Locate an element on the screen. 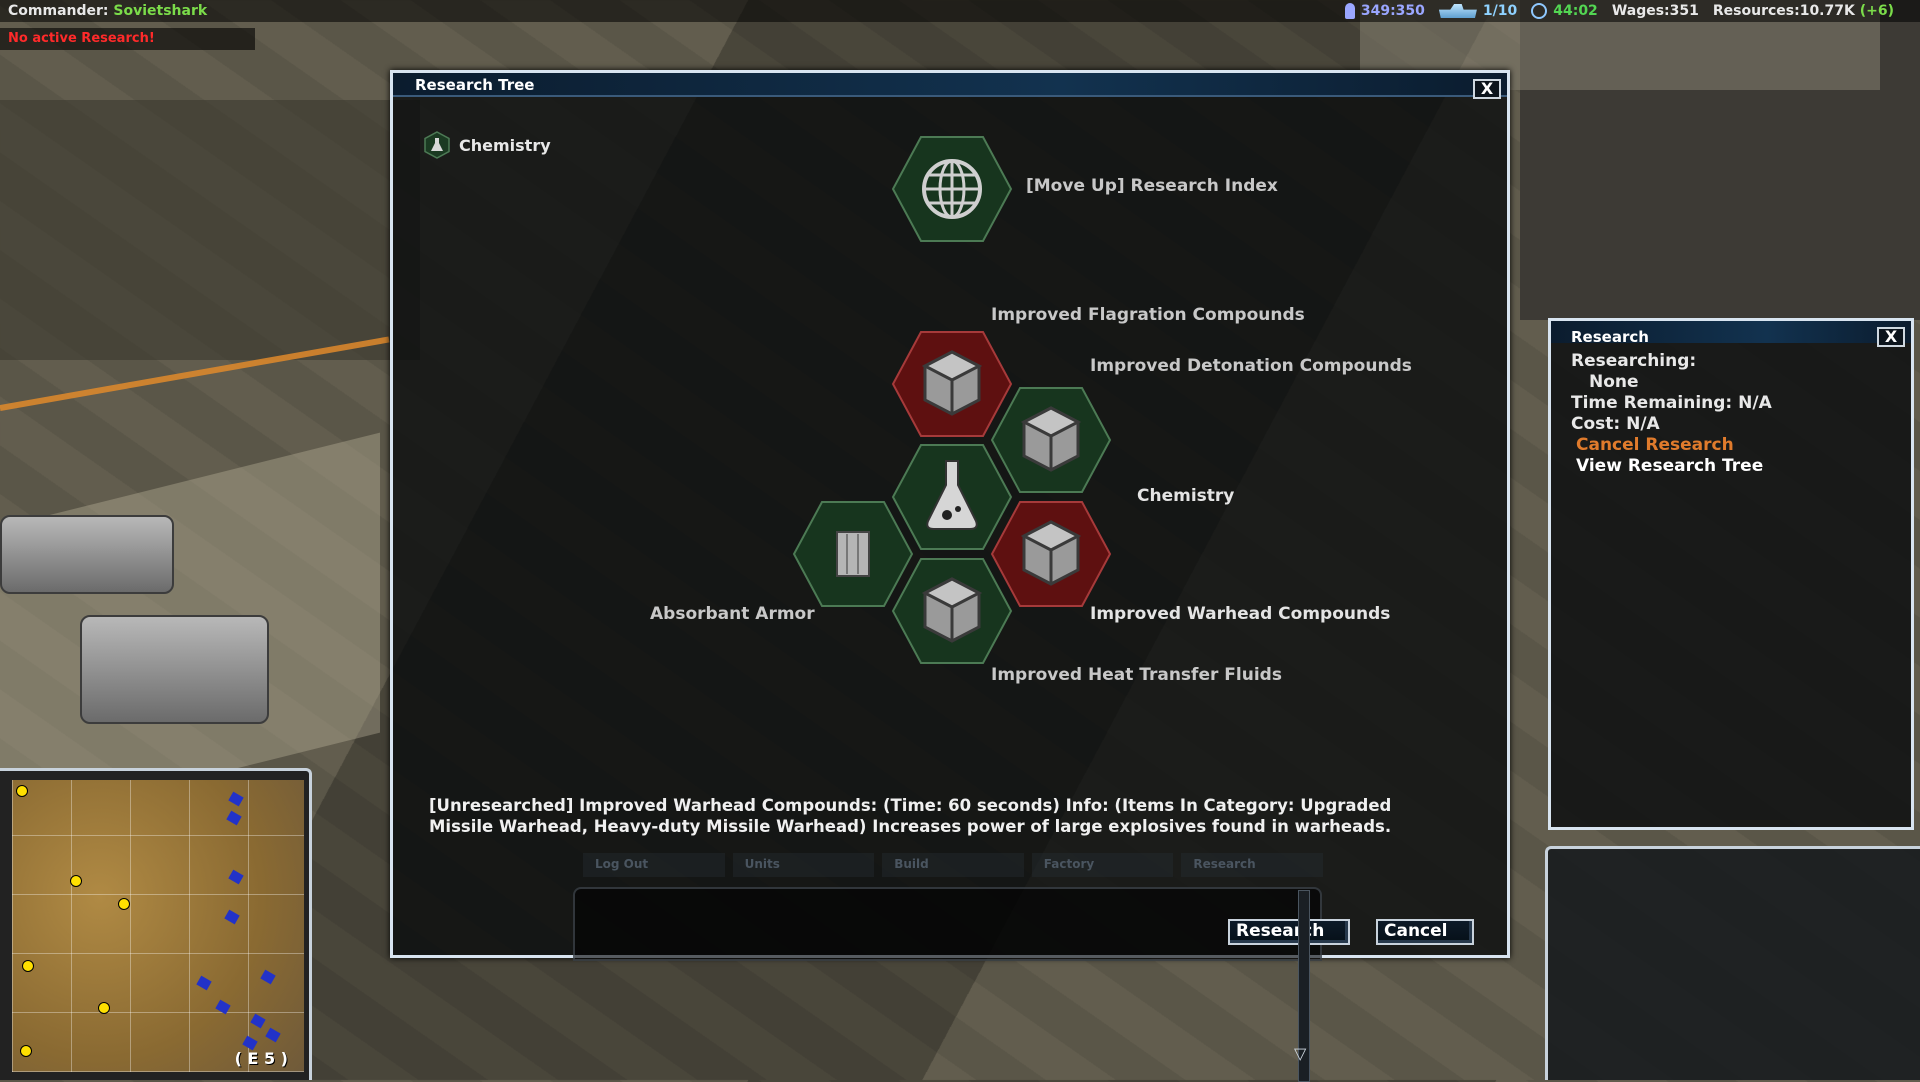 Image resolution: width=1920 pixels, height=1082 pixels. background-tab-bar: Log Out Units Build Factory Research is located at coordinates (953, 865).